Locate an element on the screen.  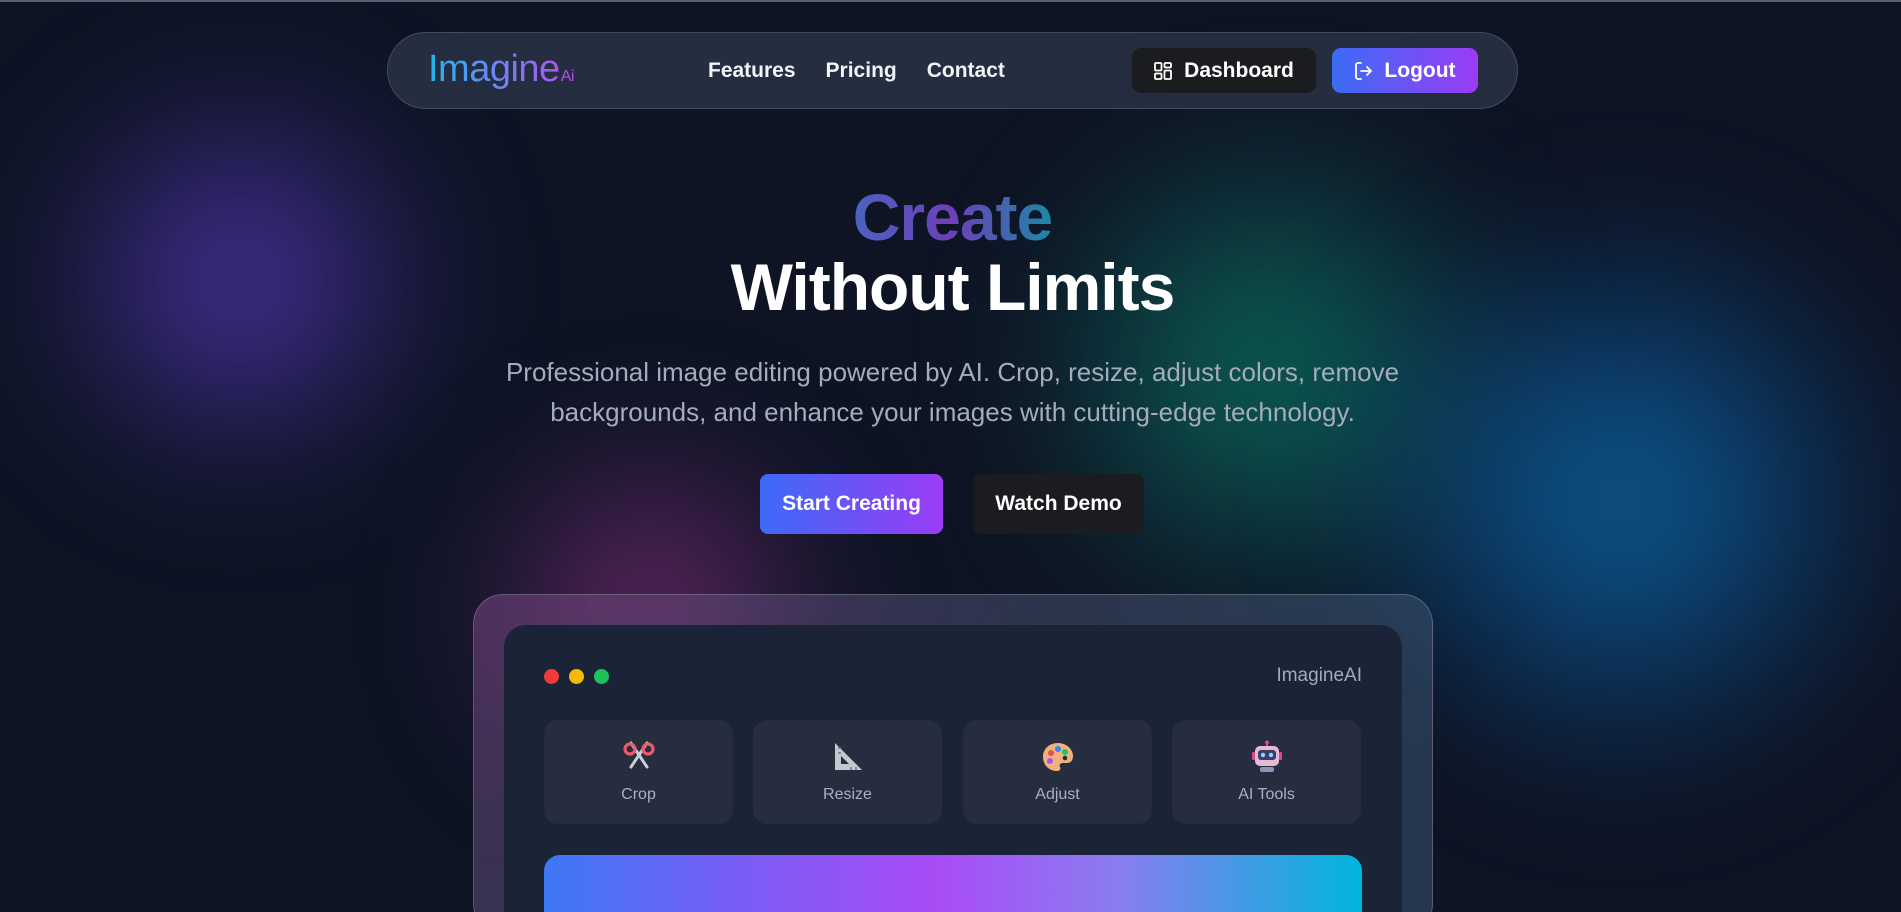
tool-card-ai-tools: AI Tools is located at coordinates (1266, 772).